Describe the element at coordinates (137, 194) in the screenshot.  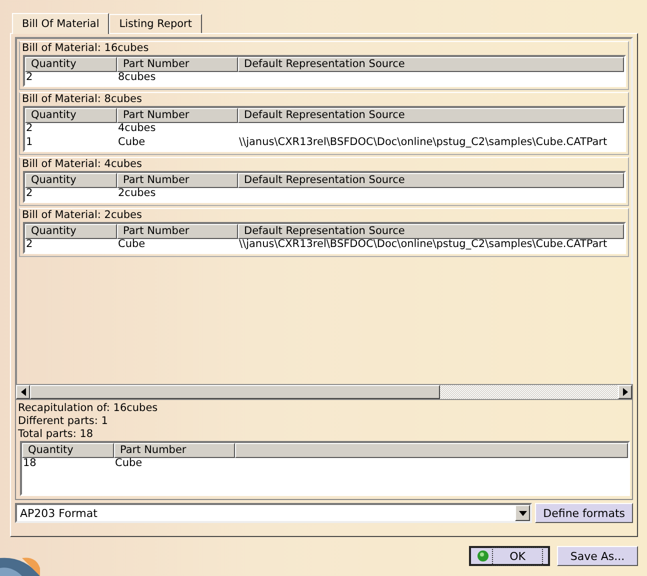
I see `table-cell-text: 2cubes` at that location.